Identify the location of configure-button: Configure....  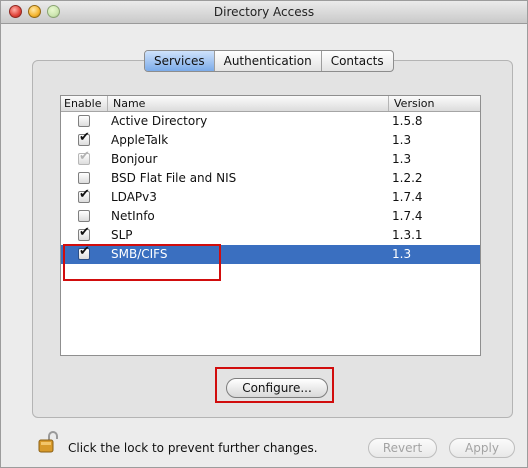
(277, 388).